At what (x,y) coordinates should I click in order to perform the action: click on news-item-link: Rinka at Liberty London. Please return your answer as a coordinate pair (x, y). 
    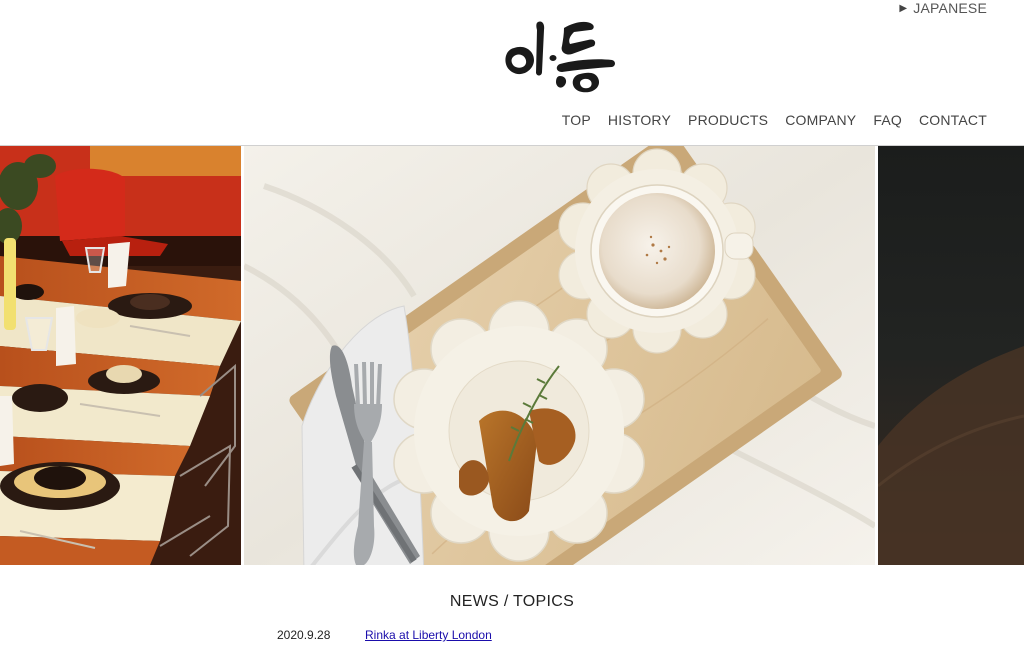
    Looking at the image, I should click on (428, 635).